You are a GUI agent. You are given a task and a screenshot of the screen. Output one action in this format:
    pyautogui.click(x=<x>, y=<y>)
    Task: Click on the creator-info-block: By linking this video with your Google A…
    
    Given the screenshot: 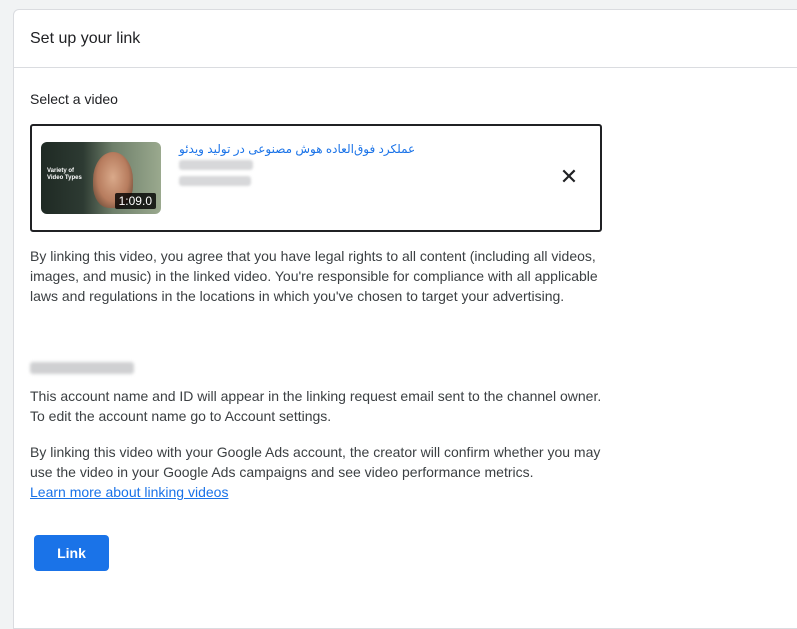 What is the action you would take?
    pyautogui.click(x=317, y=472)
    